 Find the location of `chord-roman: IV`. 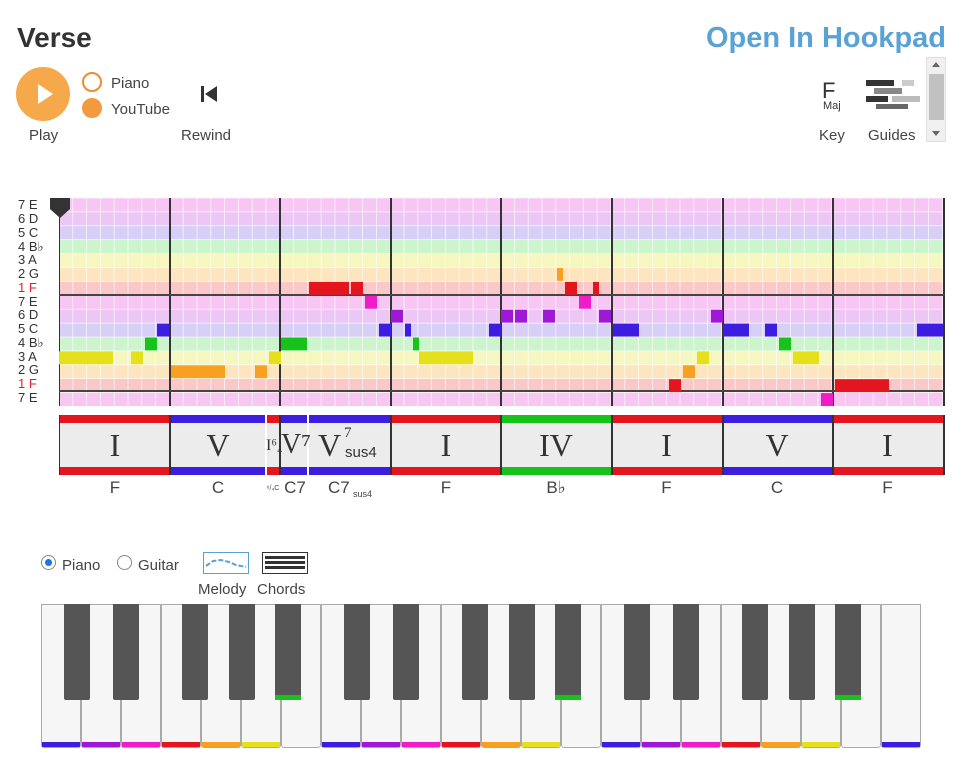

chord-roman: IV is located at coordinates (556, 445).